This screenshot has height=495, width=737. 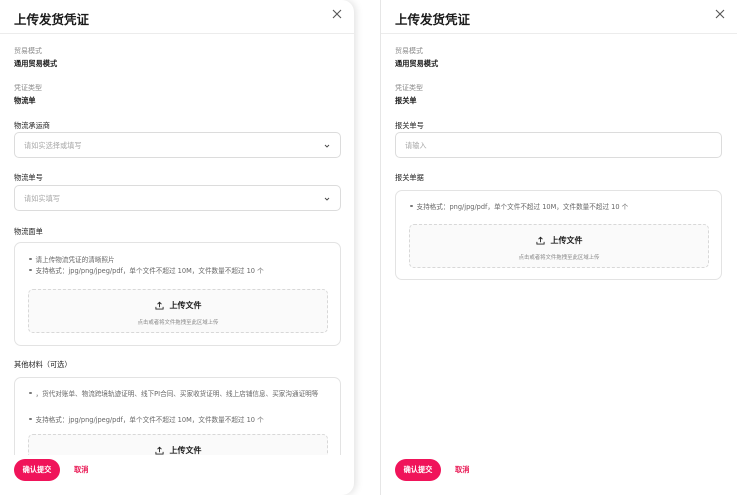 I want to click on carrier-select: 请如实选择或填写, so click(x=177, y=145).